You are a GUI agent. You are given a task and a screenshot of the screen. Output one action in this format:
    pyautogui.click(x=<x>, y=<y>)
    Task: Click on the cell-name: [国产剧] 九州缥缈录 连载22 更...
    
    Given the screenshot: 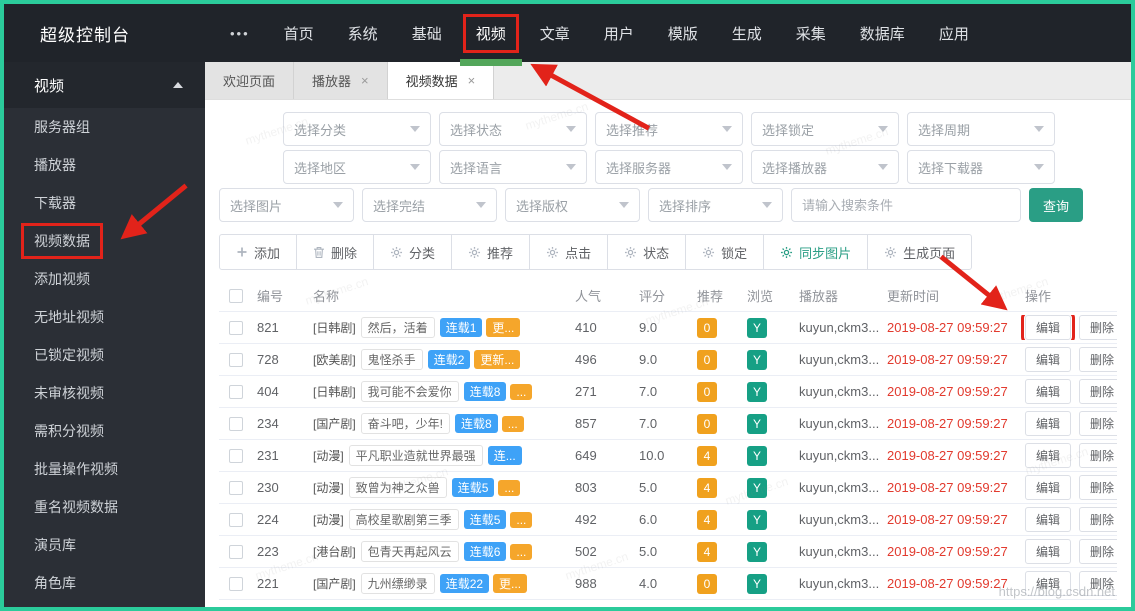 What is the action you would take?
    pyautogui.click(x=440, y=583)
    